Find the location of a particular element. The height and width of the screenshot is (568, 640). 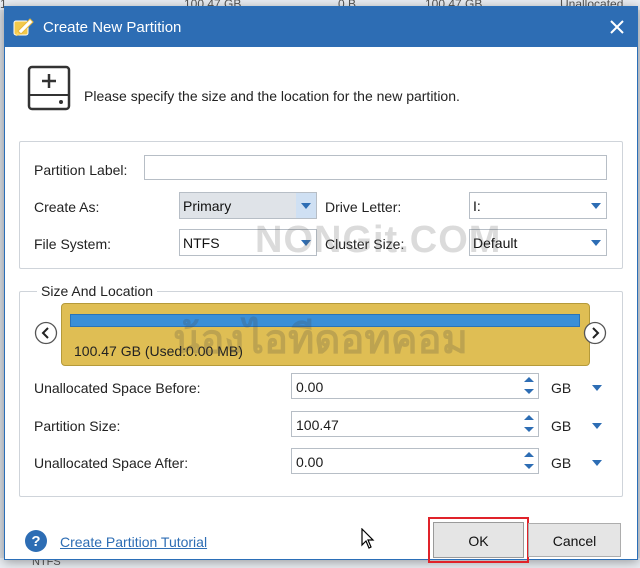

unallocated-after-label: Unallocated Space After: is located at coordinates (111, 463).